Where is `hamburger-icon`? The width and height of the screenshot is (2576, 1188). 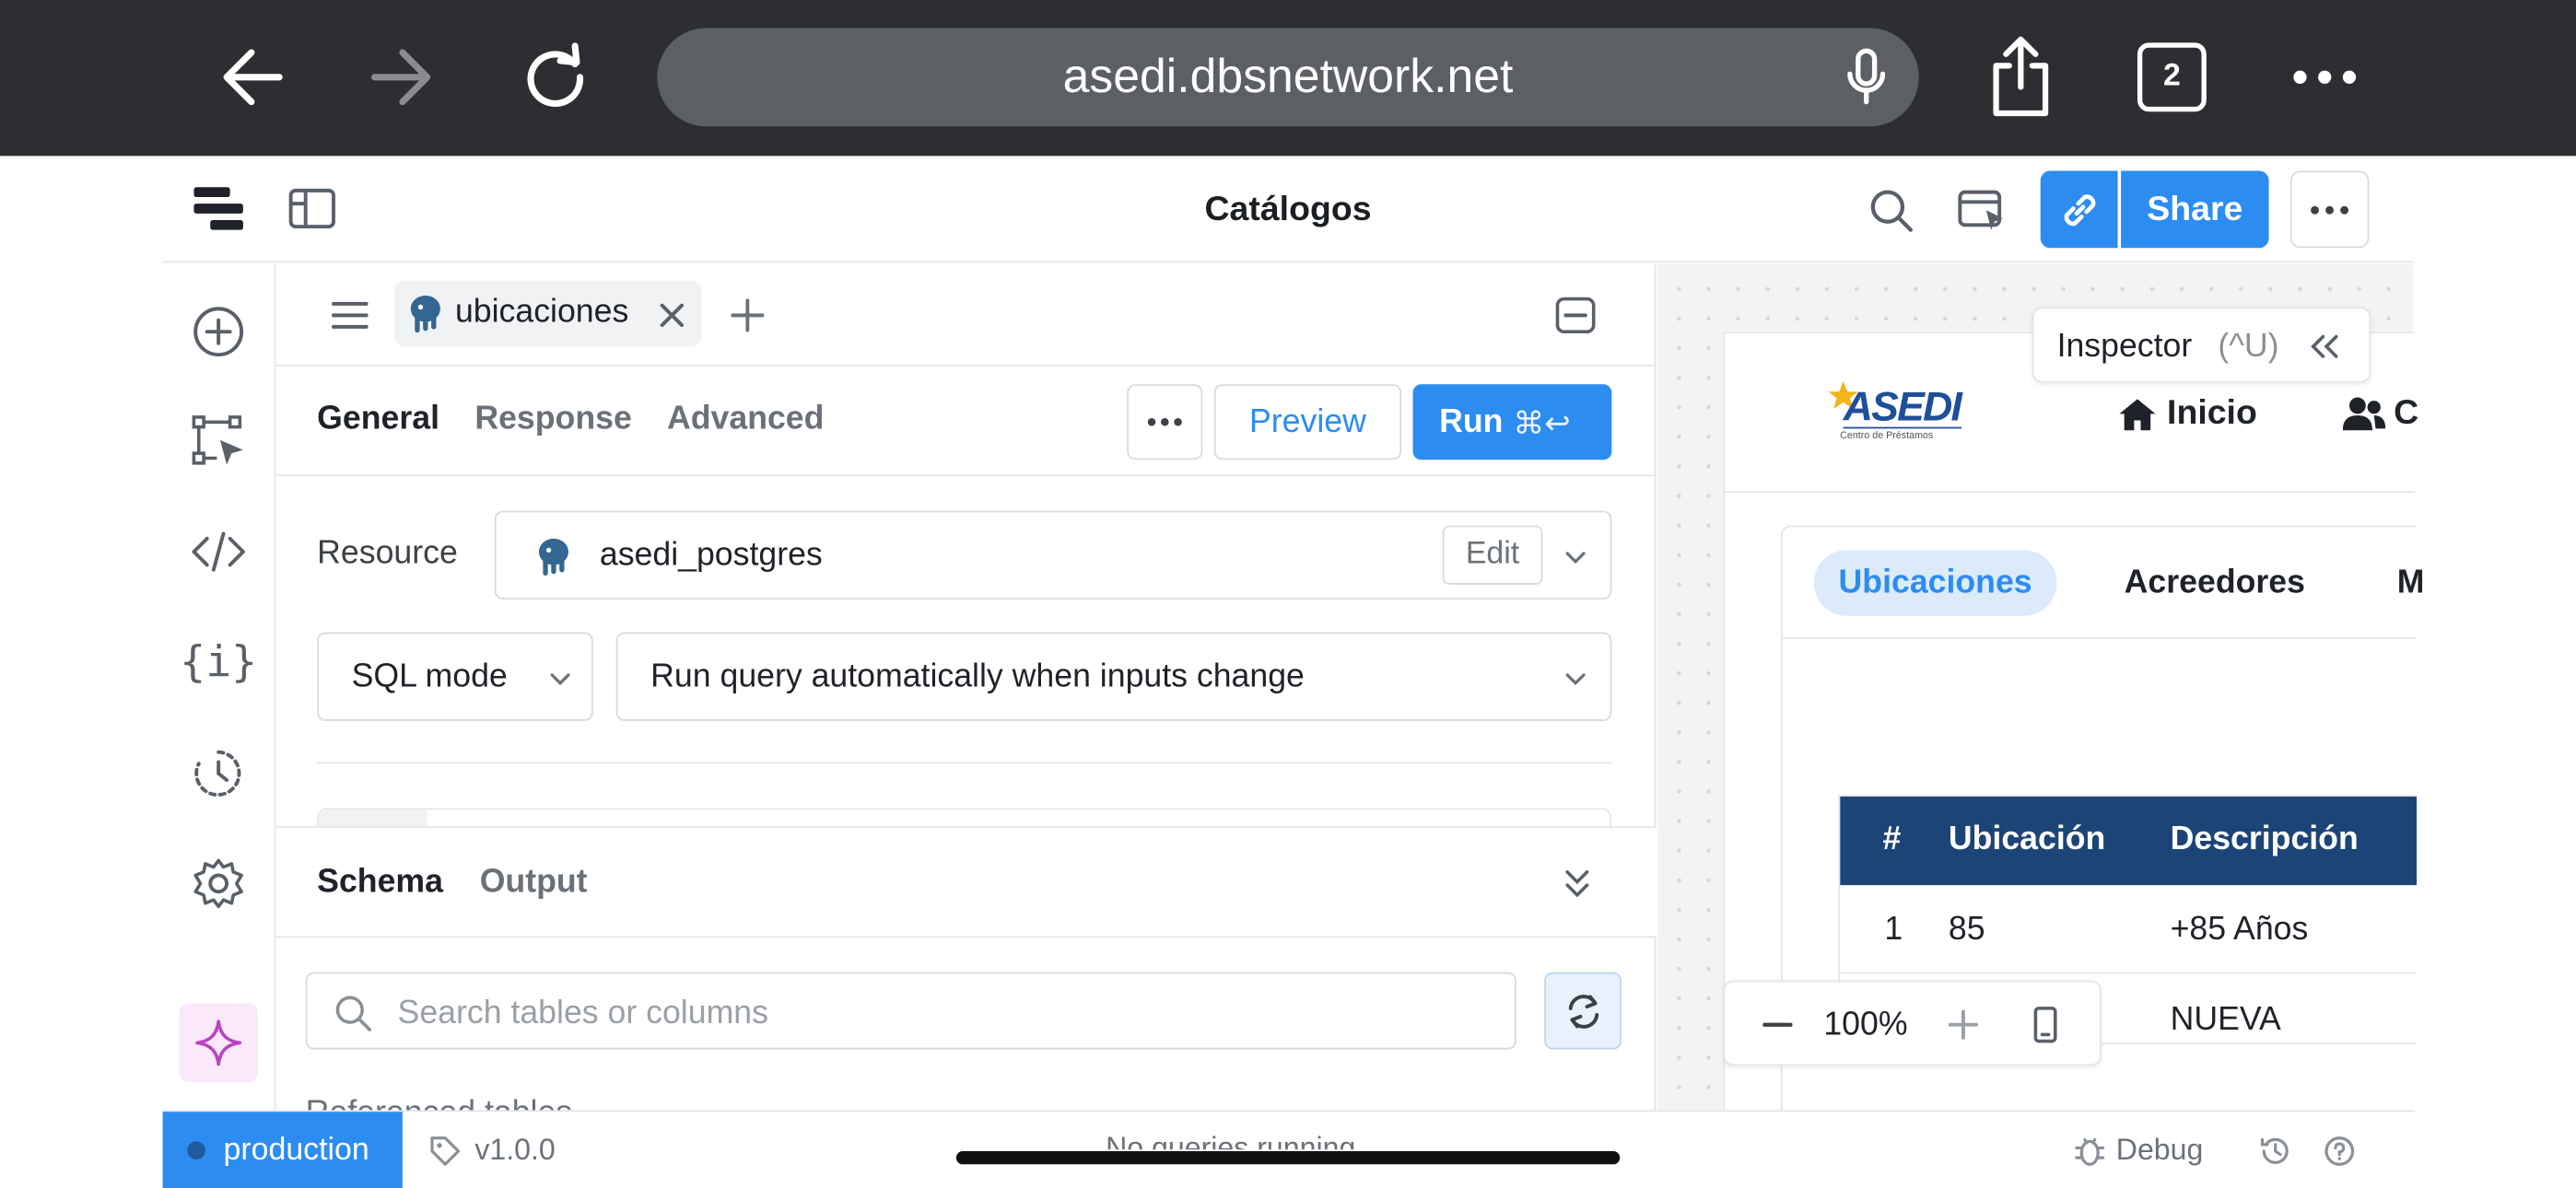 hamburger-icon is located at coordinates (349, 315).